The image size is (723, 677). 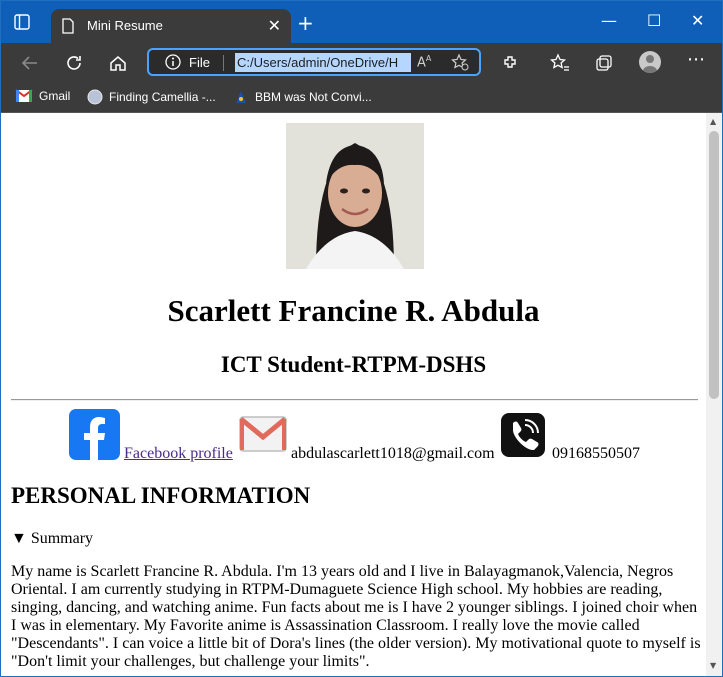 What do you see at coordinates (393, 453) in the screenshot?
I see `email-address: abdulascarlett1018@gmail.com` at bounding box center [393, 453].